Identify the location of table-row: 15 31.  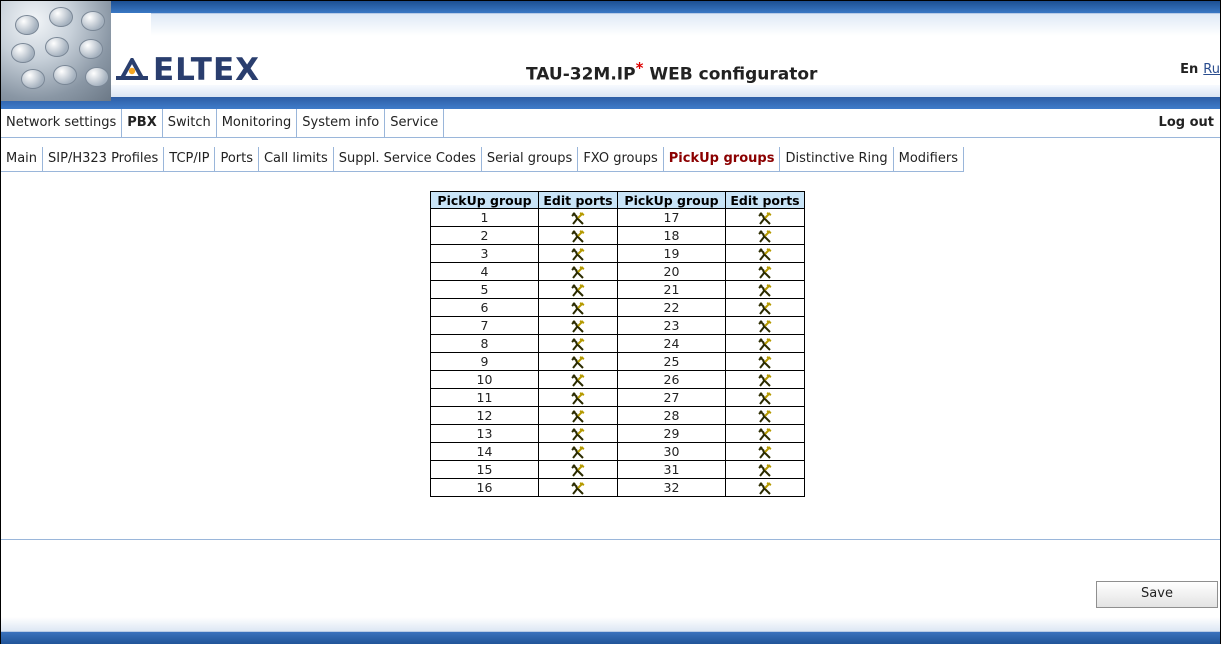
(617, 469).